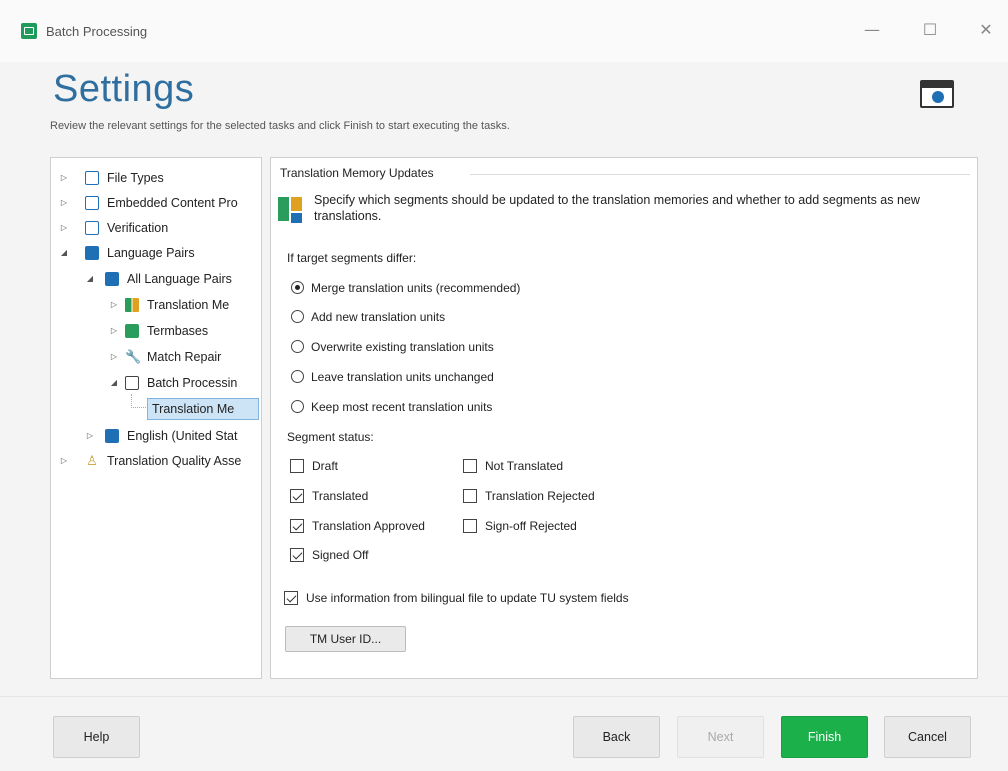  What do you see at coordinates (513, 466) in the screenshot?
I see `checkbox-not-translated: Not Translated` at bounding box center [513, 466].